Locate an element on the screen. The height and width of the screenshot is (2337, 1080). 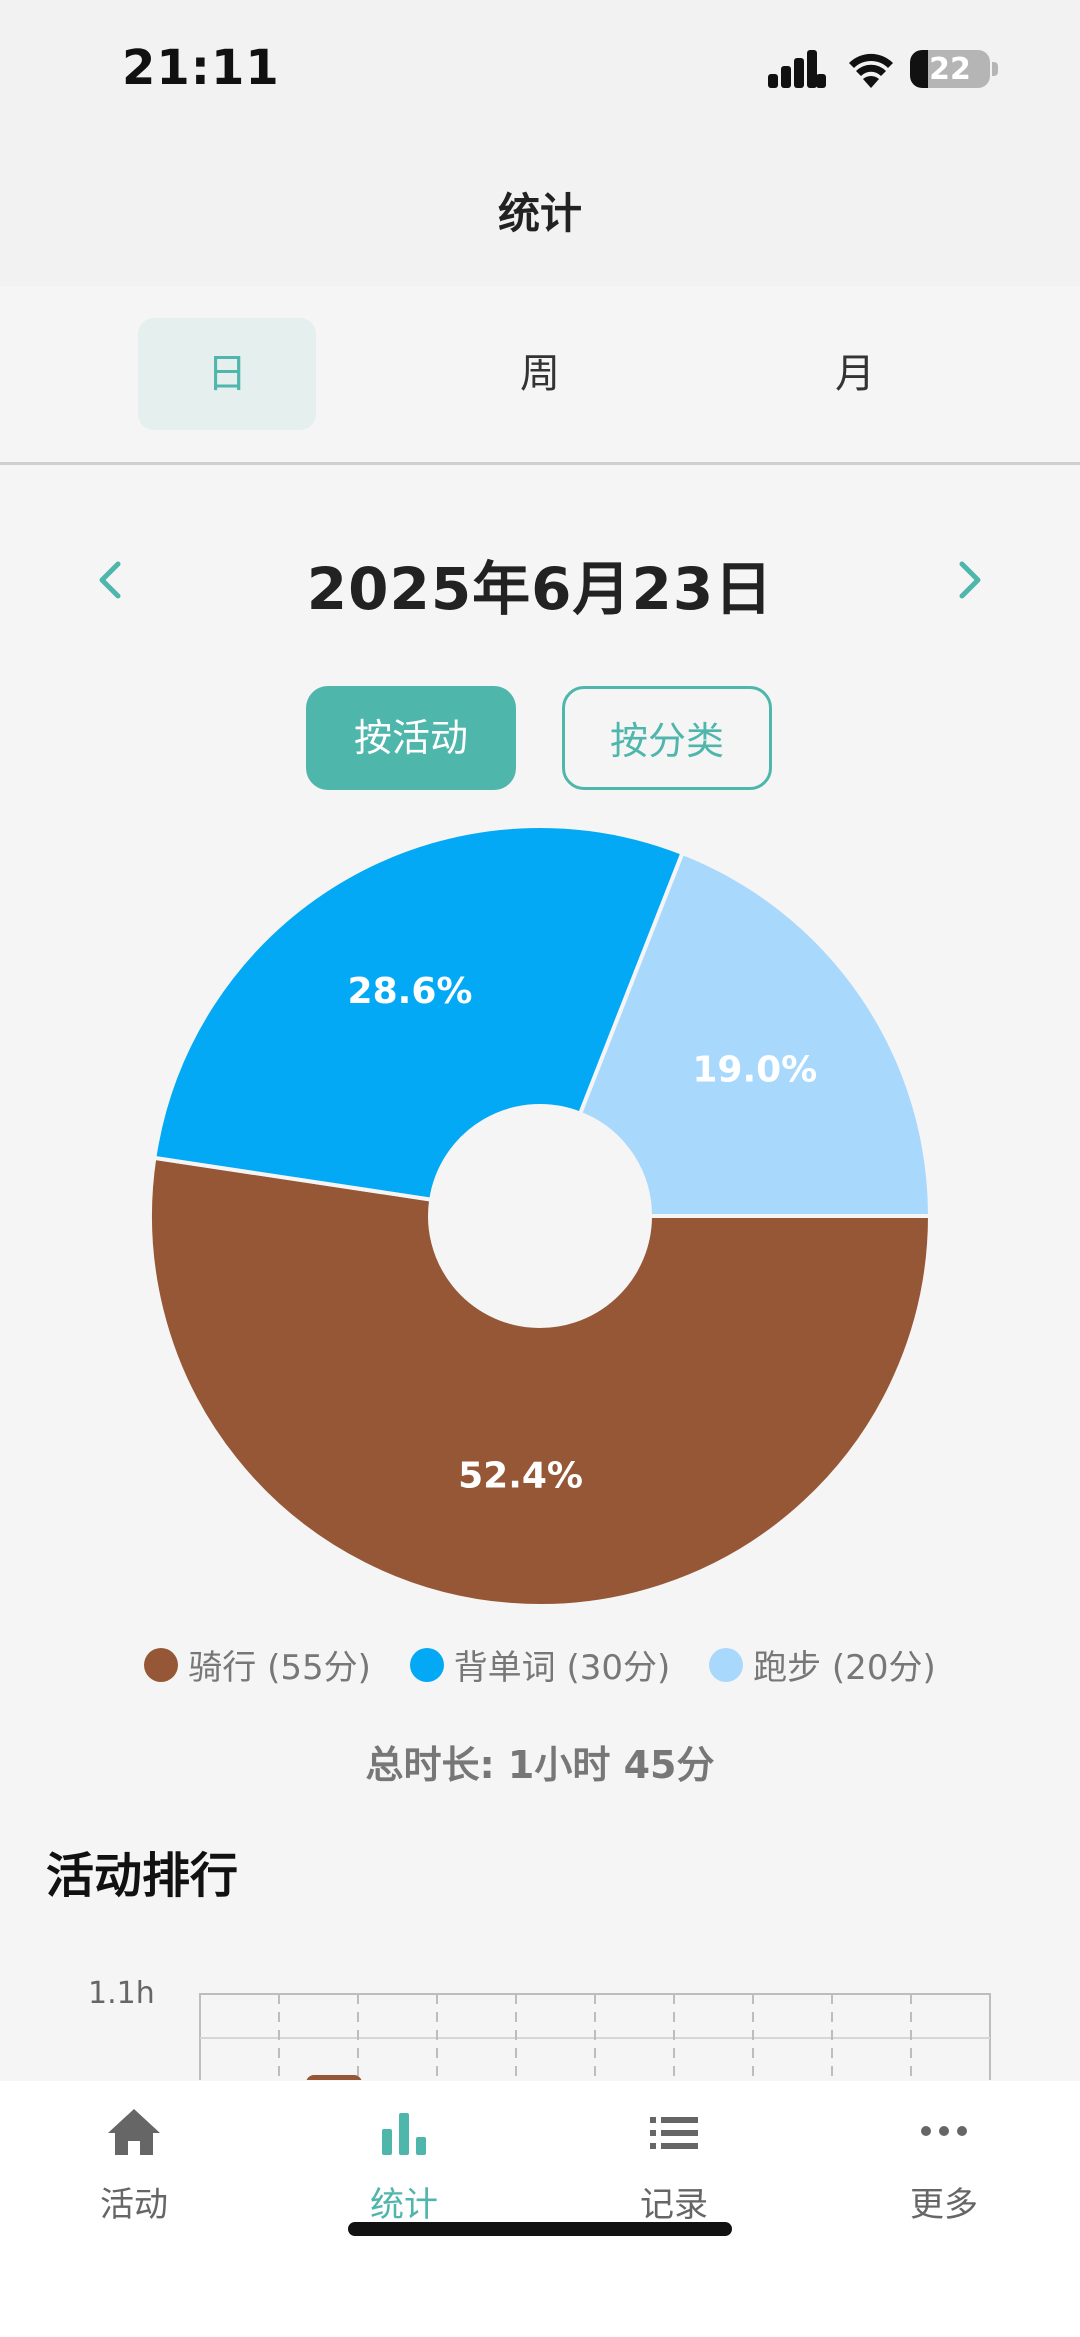
chart-legend: 骑行 (55分) 背单词 (30分) 跑步 (20分) is located at coordinates (540, 1670).